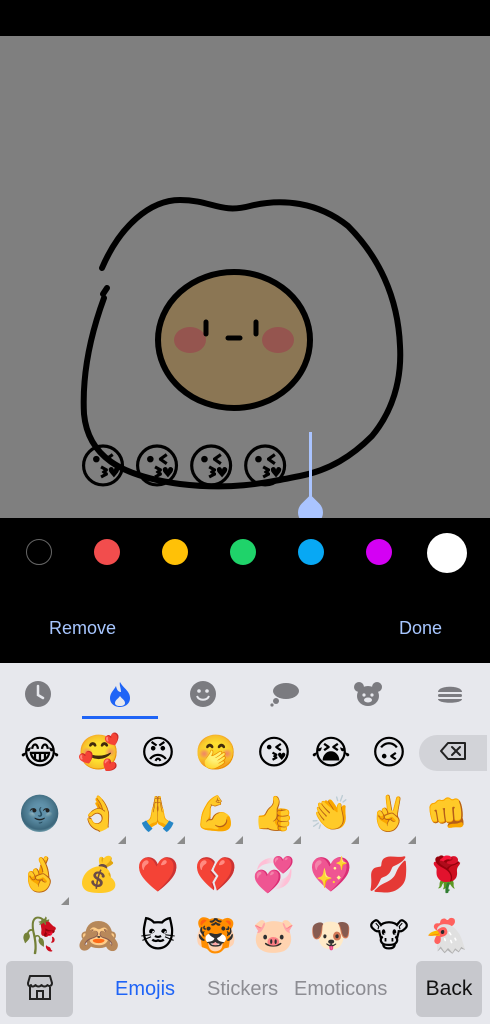 The width and height of the screenshot is (490, 1024). What do you see at coordinates (340, 989) in the screenshot?
I see `tab-emoticons: Emoticons` at bounding box center [340, 989].